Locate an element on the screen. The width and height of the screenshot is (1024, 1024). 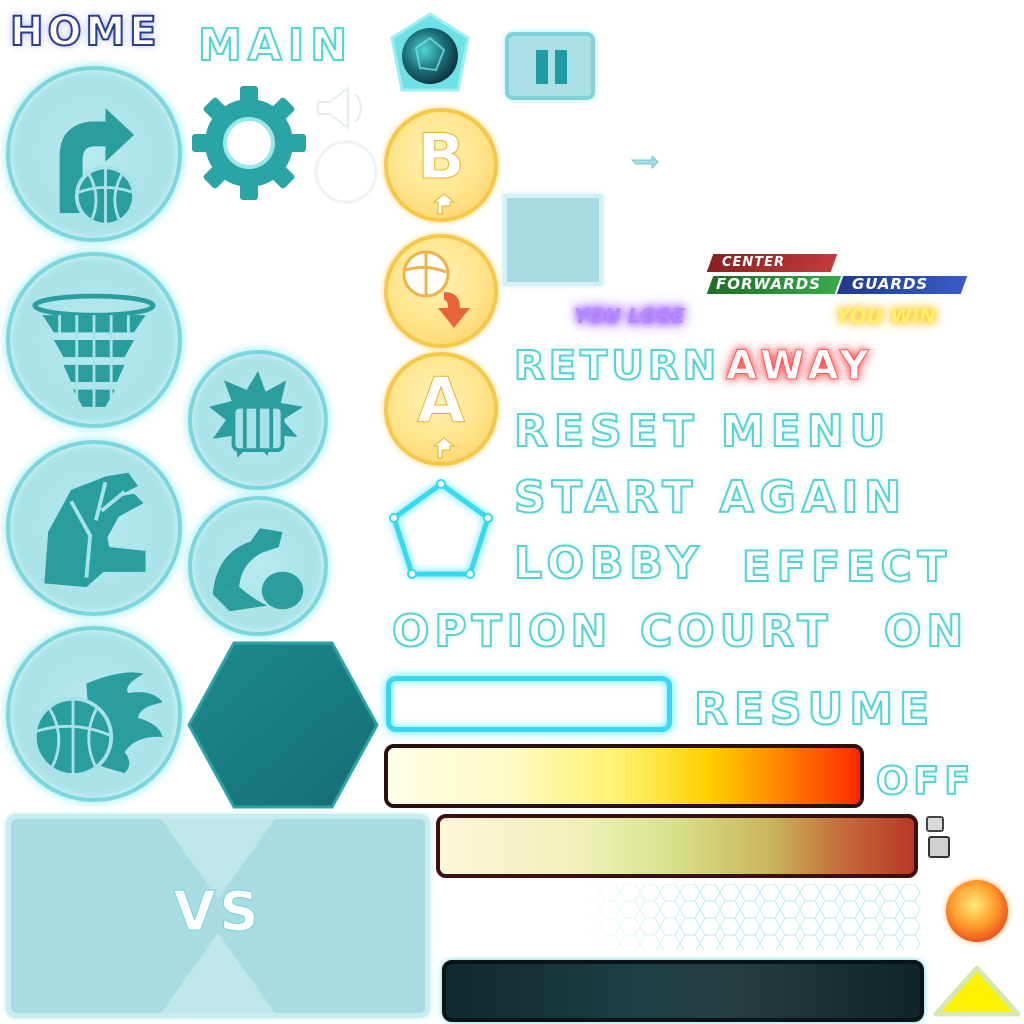
muscle-icon is located at coordinates (258, 570).